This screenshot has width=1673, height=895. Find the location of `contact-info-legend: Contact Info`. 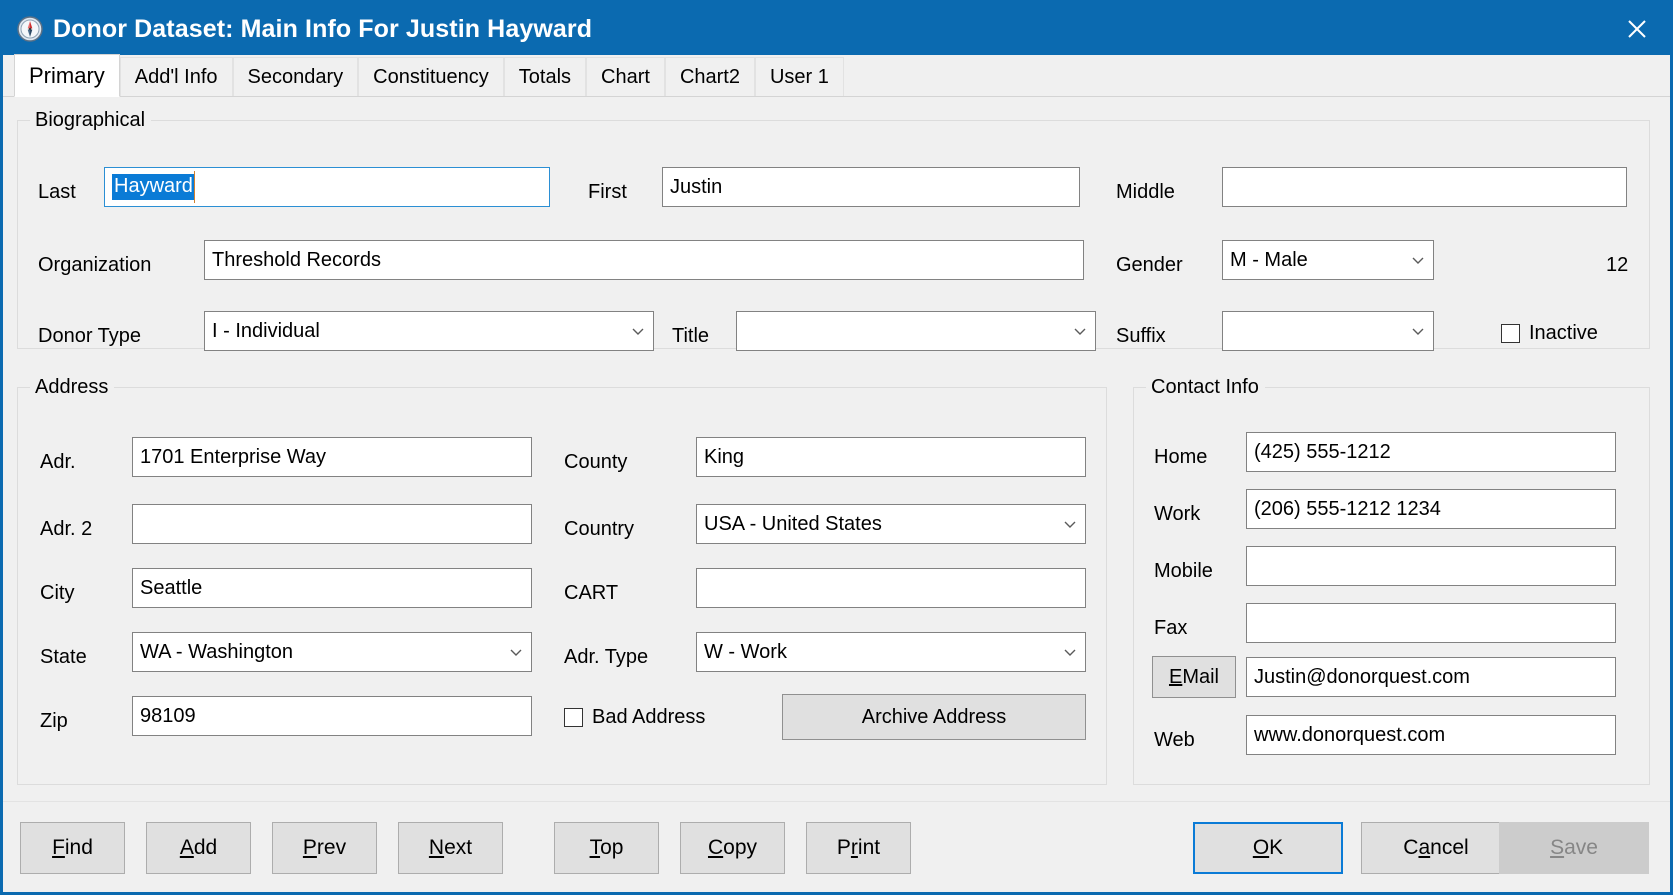

contact-info-legend: Contact Info is located at coordinates (1205, 387).